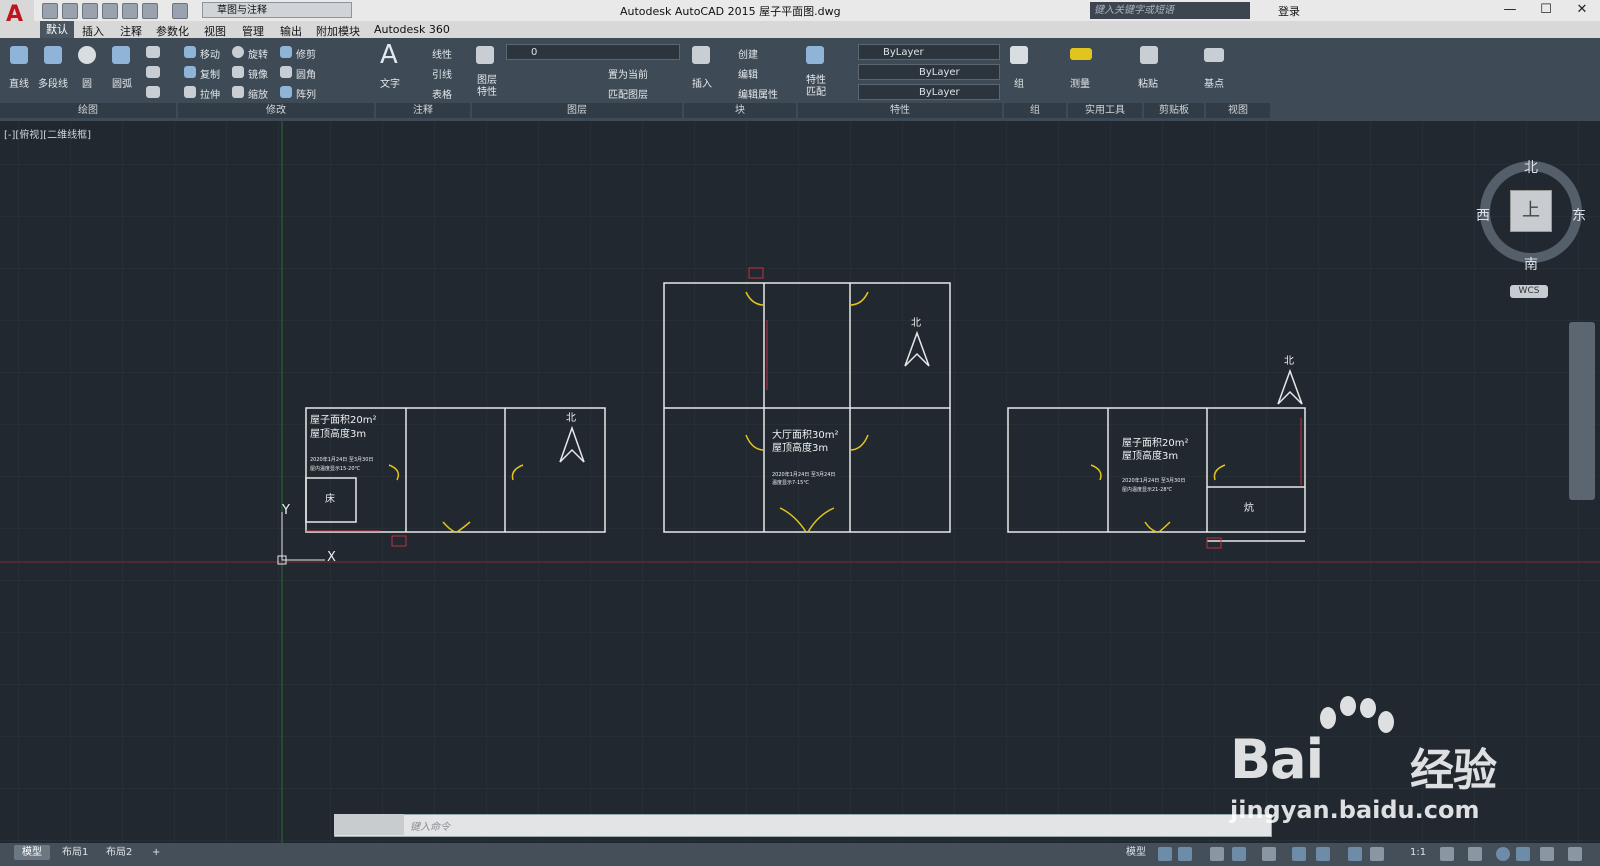  Describe the element at coordinates (258, 53) in the screenshot. I see `rotate-button: 旋转` at that location.